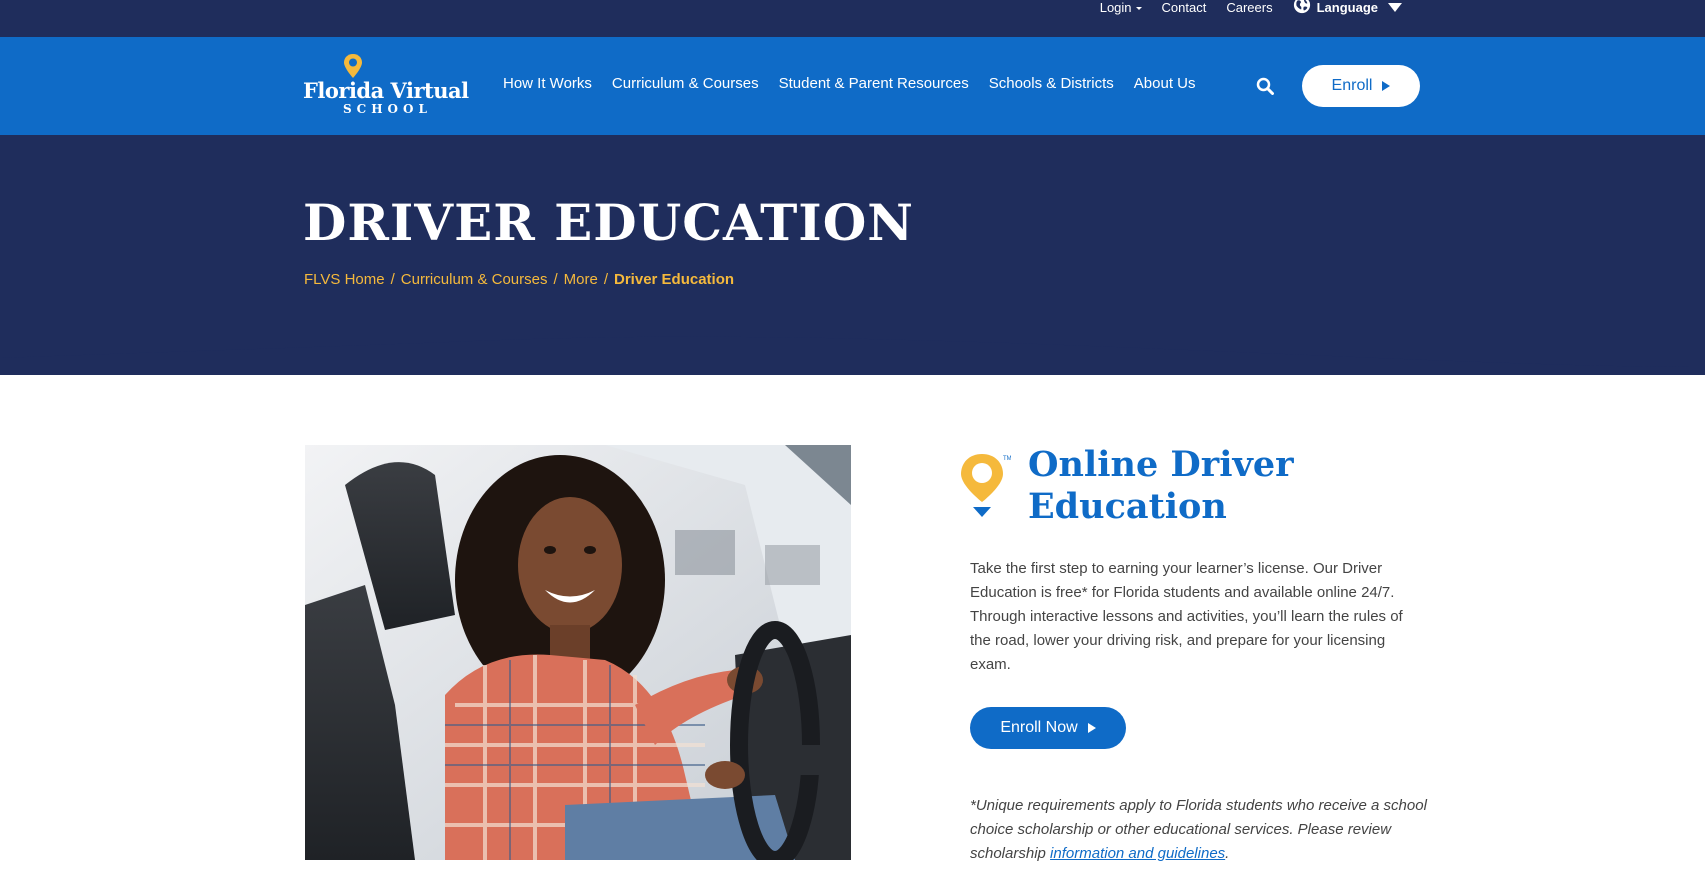 The width and height of the screenshot is (1705, 896). What do you see at coordinates (353, 66) in the screenshot?
I see `location-pin-icon` at bounding box center [353, 66].